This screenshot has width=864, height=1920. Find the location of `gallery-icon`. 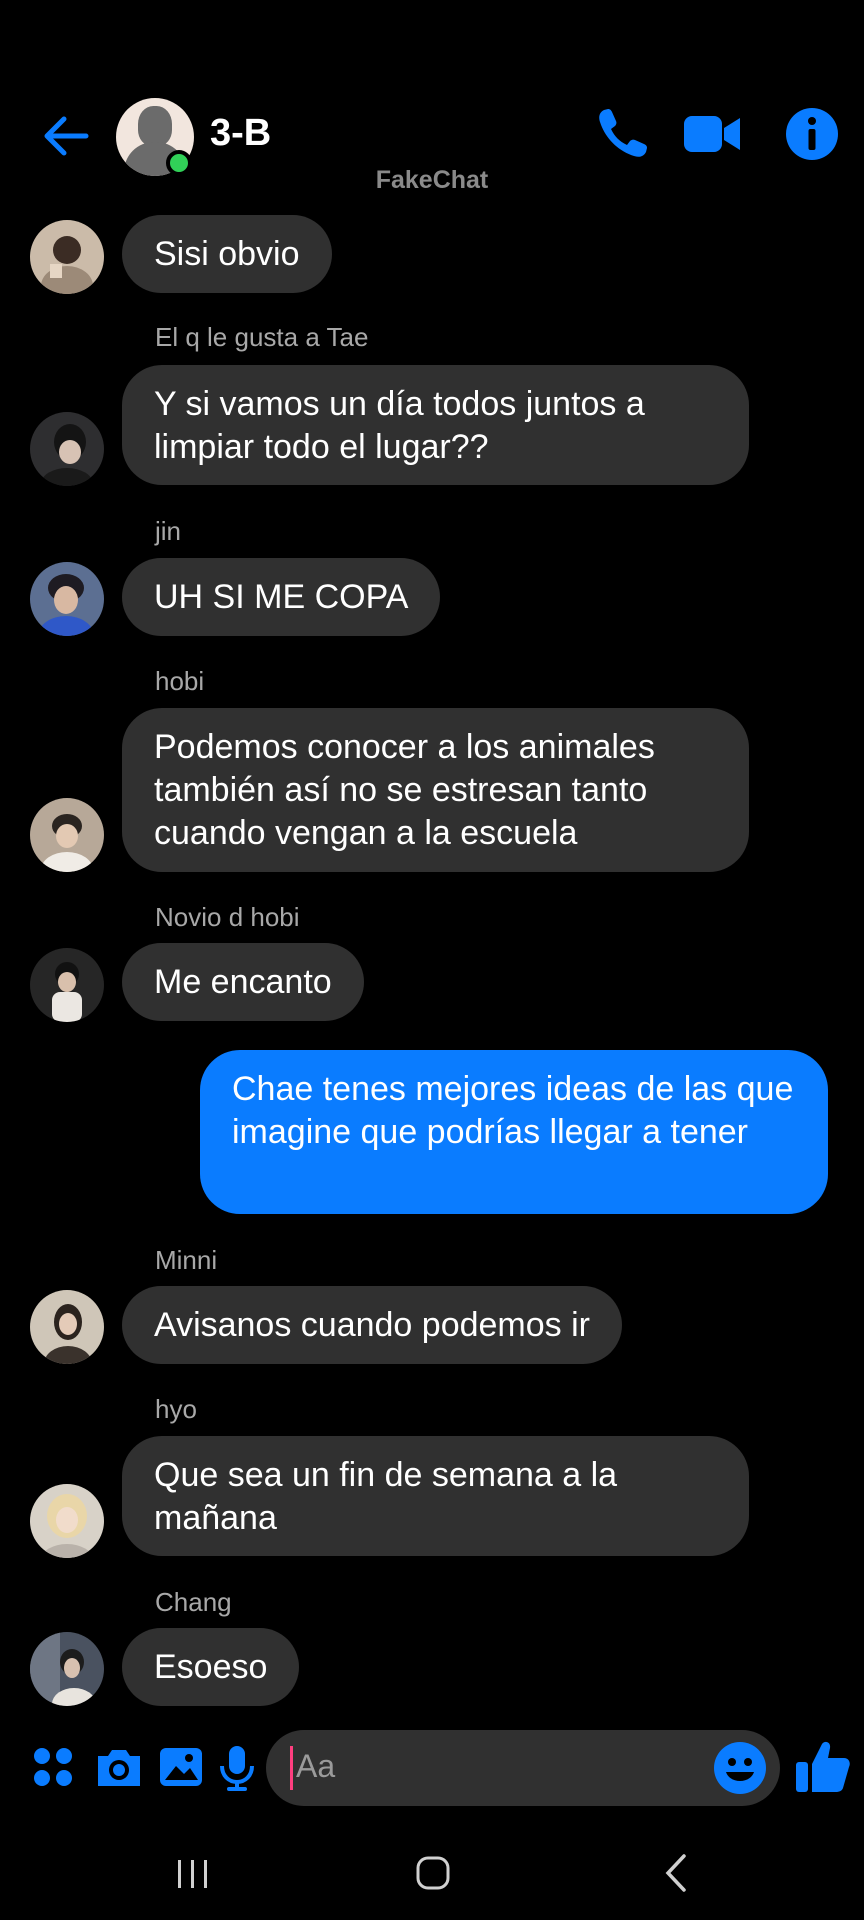

gallery-icon is located at coordinates (181, 1767).